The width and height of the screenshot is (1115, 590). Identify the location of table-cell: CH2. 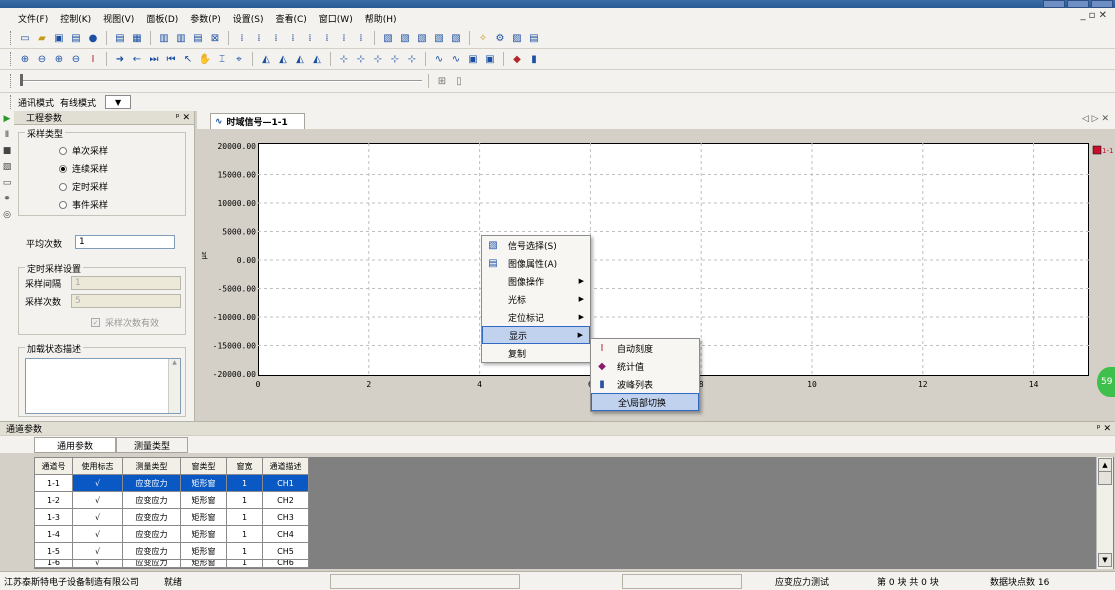
(285, 500).